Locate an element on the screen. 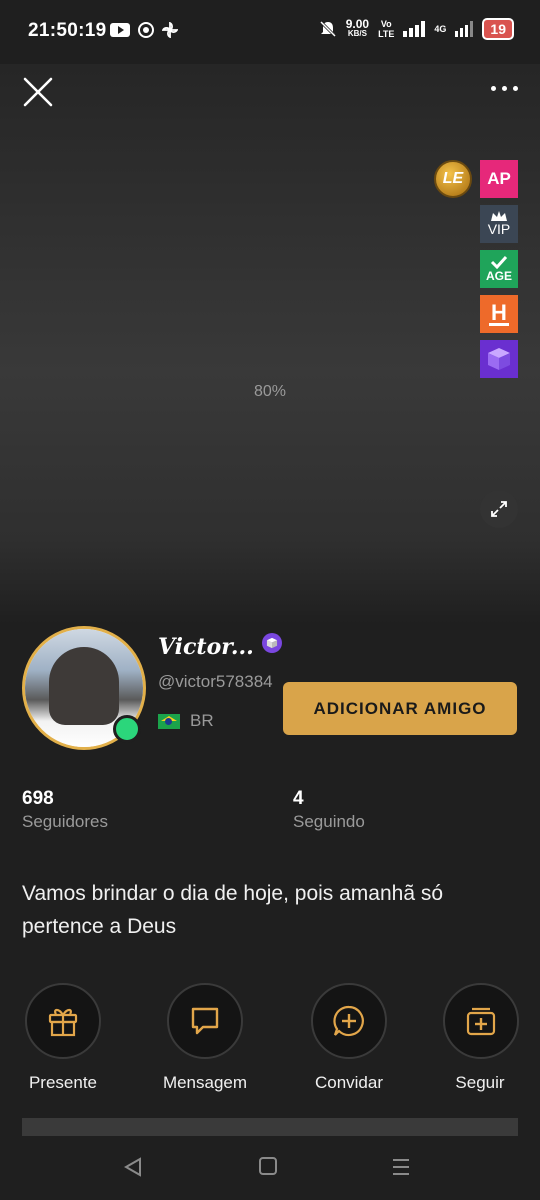 Image resolution: width=540 pixels, height=1200 pixels. expand-icon is located at coordinates (499, 509).